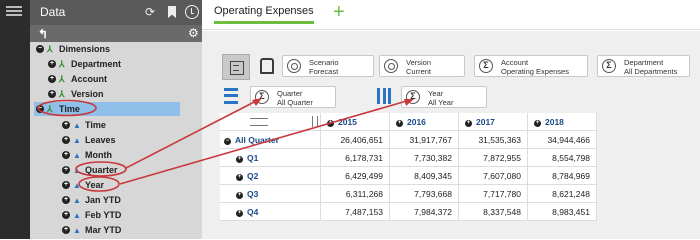  I want to click on row-header-q2: + Q2, so click(270, 176).